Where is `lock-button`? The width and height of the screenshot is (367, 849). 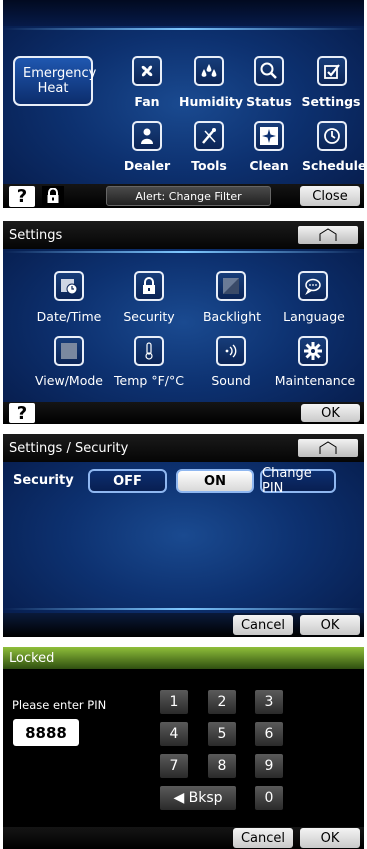 lock-button is located at coordinates (53, 196).